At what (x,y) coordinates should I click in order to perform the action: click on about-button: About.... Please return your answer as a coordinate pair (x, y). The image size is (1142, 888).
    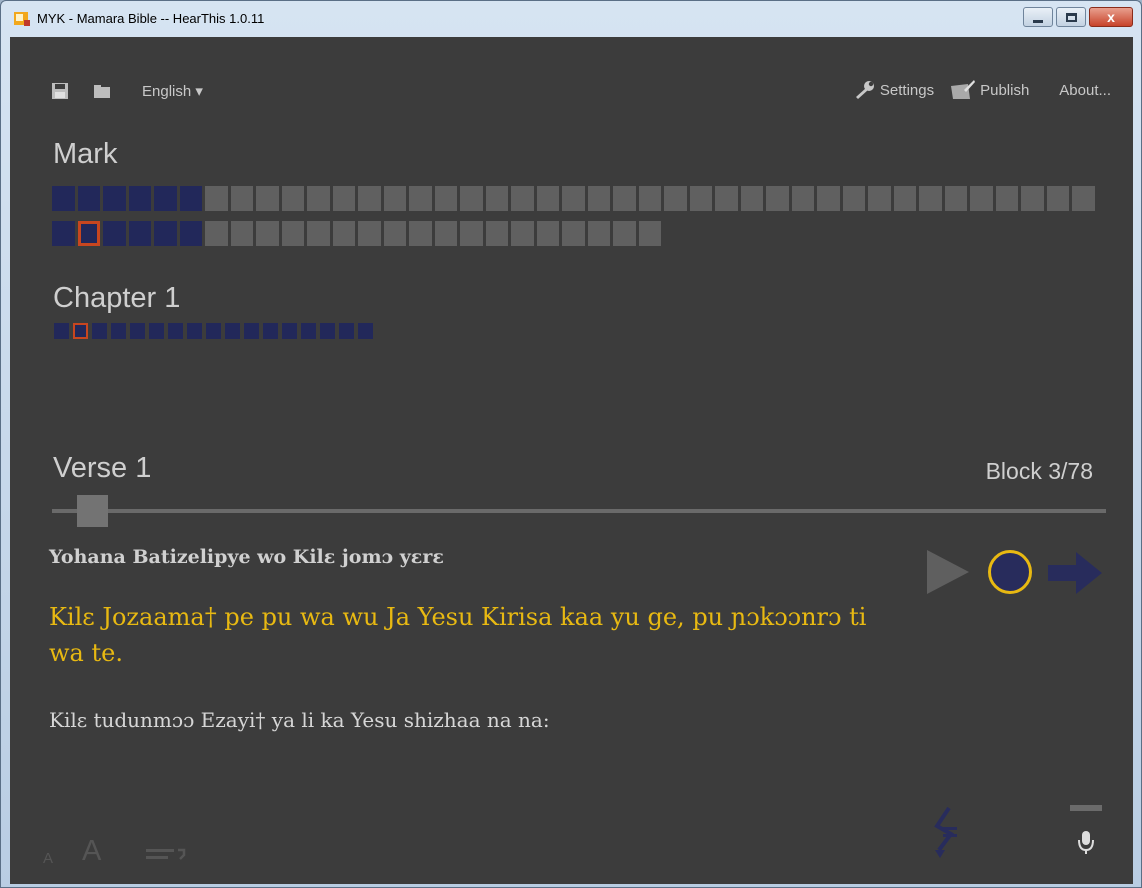
    Looking at the image, I should click on (1085, 90).